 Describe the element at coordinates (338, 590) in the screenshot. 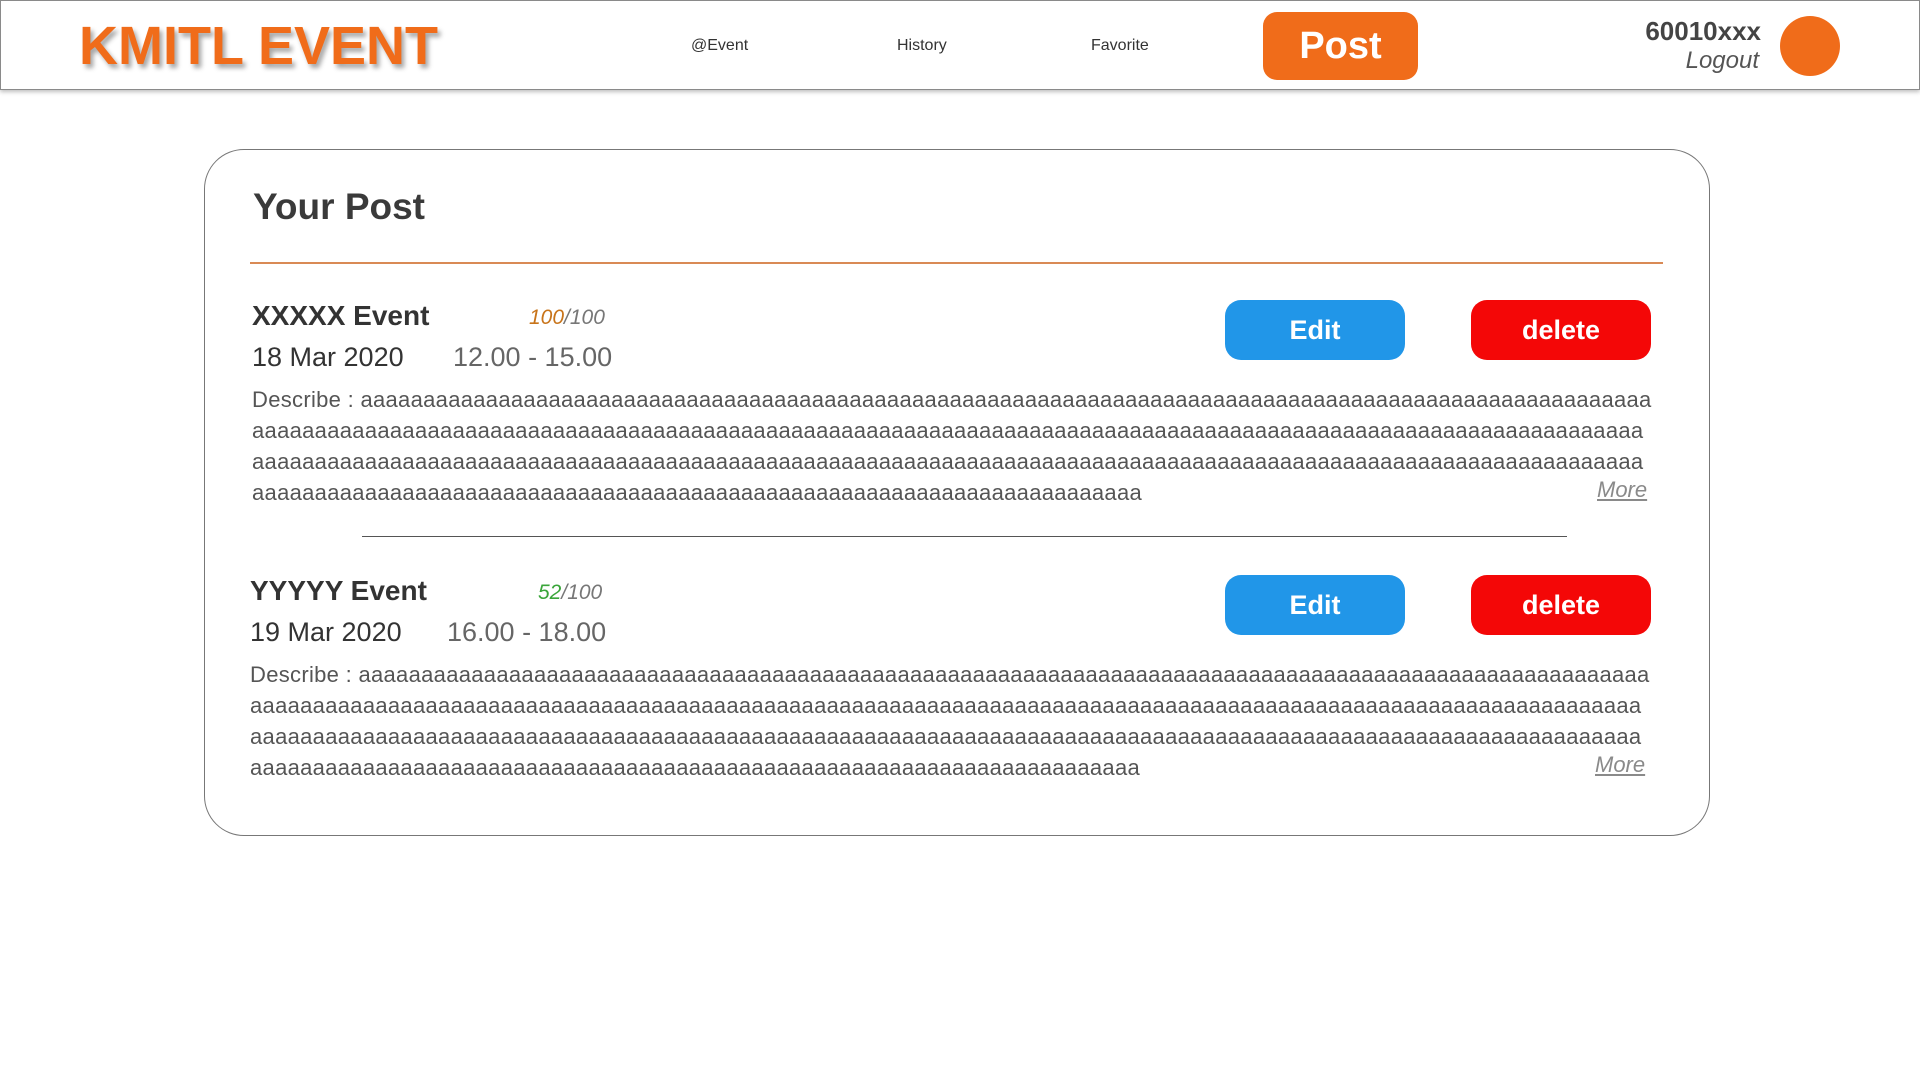

I see `post-title: YYYYY Event` at that location.